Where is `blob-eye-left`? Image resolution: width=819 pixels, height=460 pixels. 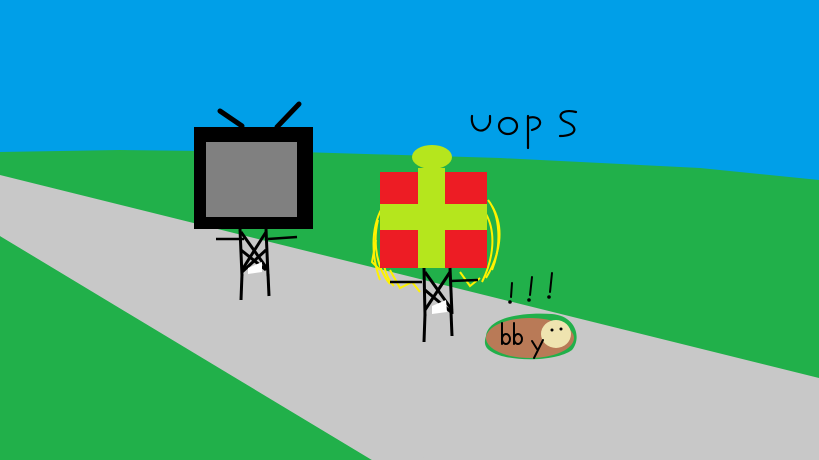 blob-eye-left is located at coordinates (552, 330).